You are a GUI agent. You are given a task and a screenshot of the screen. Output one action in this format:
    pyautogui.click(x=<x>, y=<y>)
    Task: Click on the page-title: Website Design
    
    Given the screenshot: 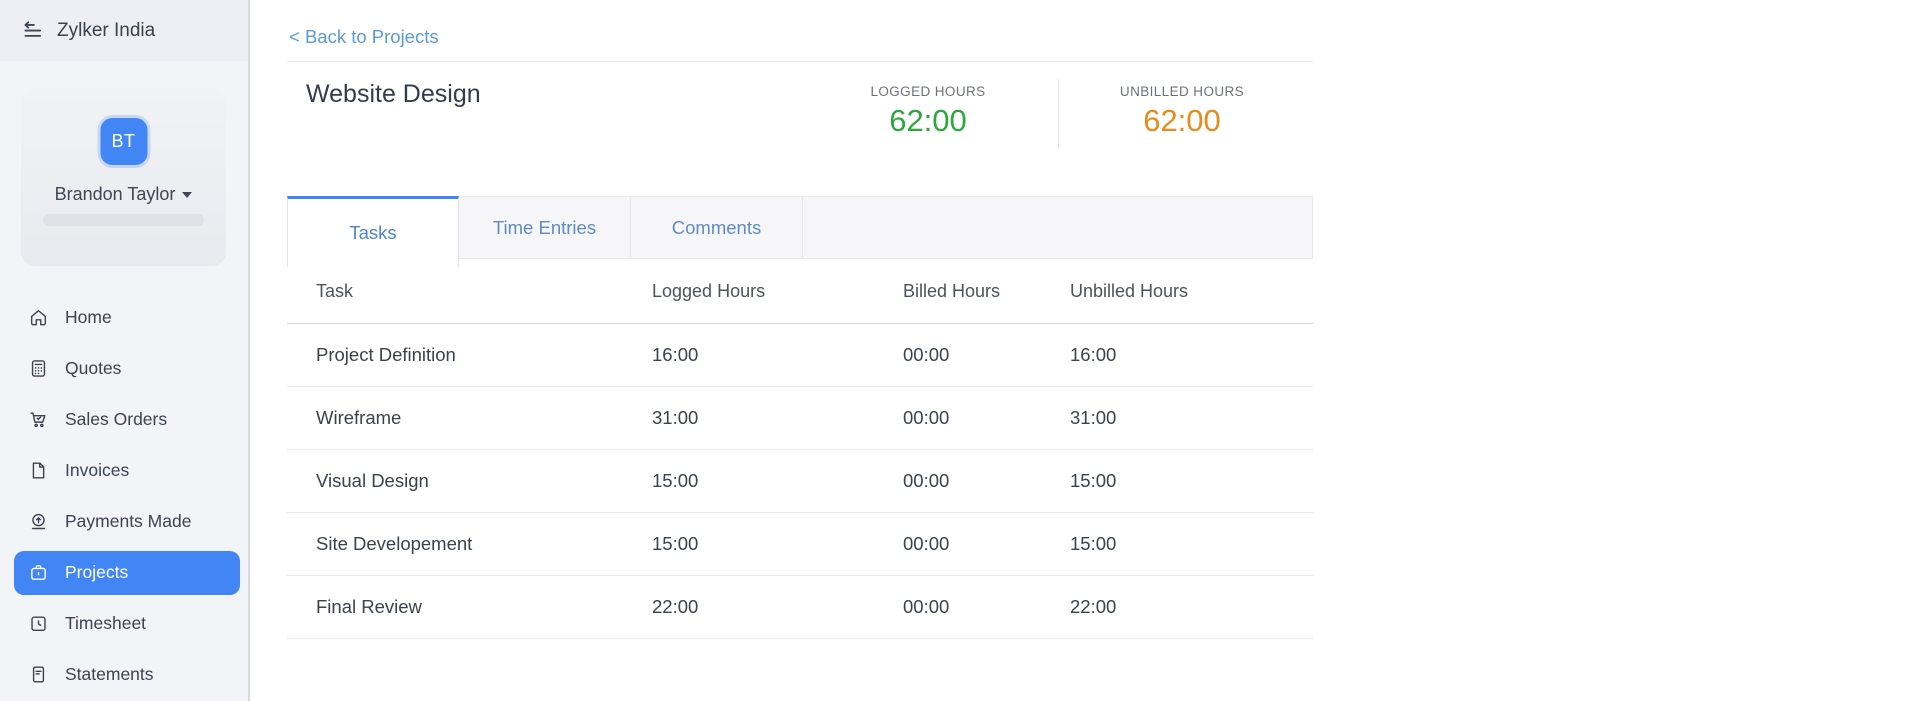 What is the action you would take?
    pyautogui.click(x=393, y=94)
    